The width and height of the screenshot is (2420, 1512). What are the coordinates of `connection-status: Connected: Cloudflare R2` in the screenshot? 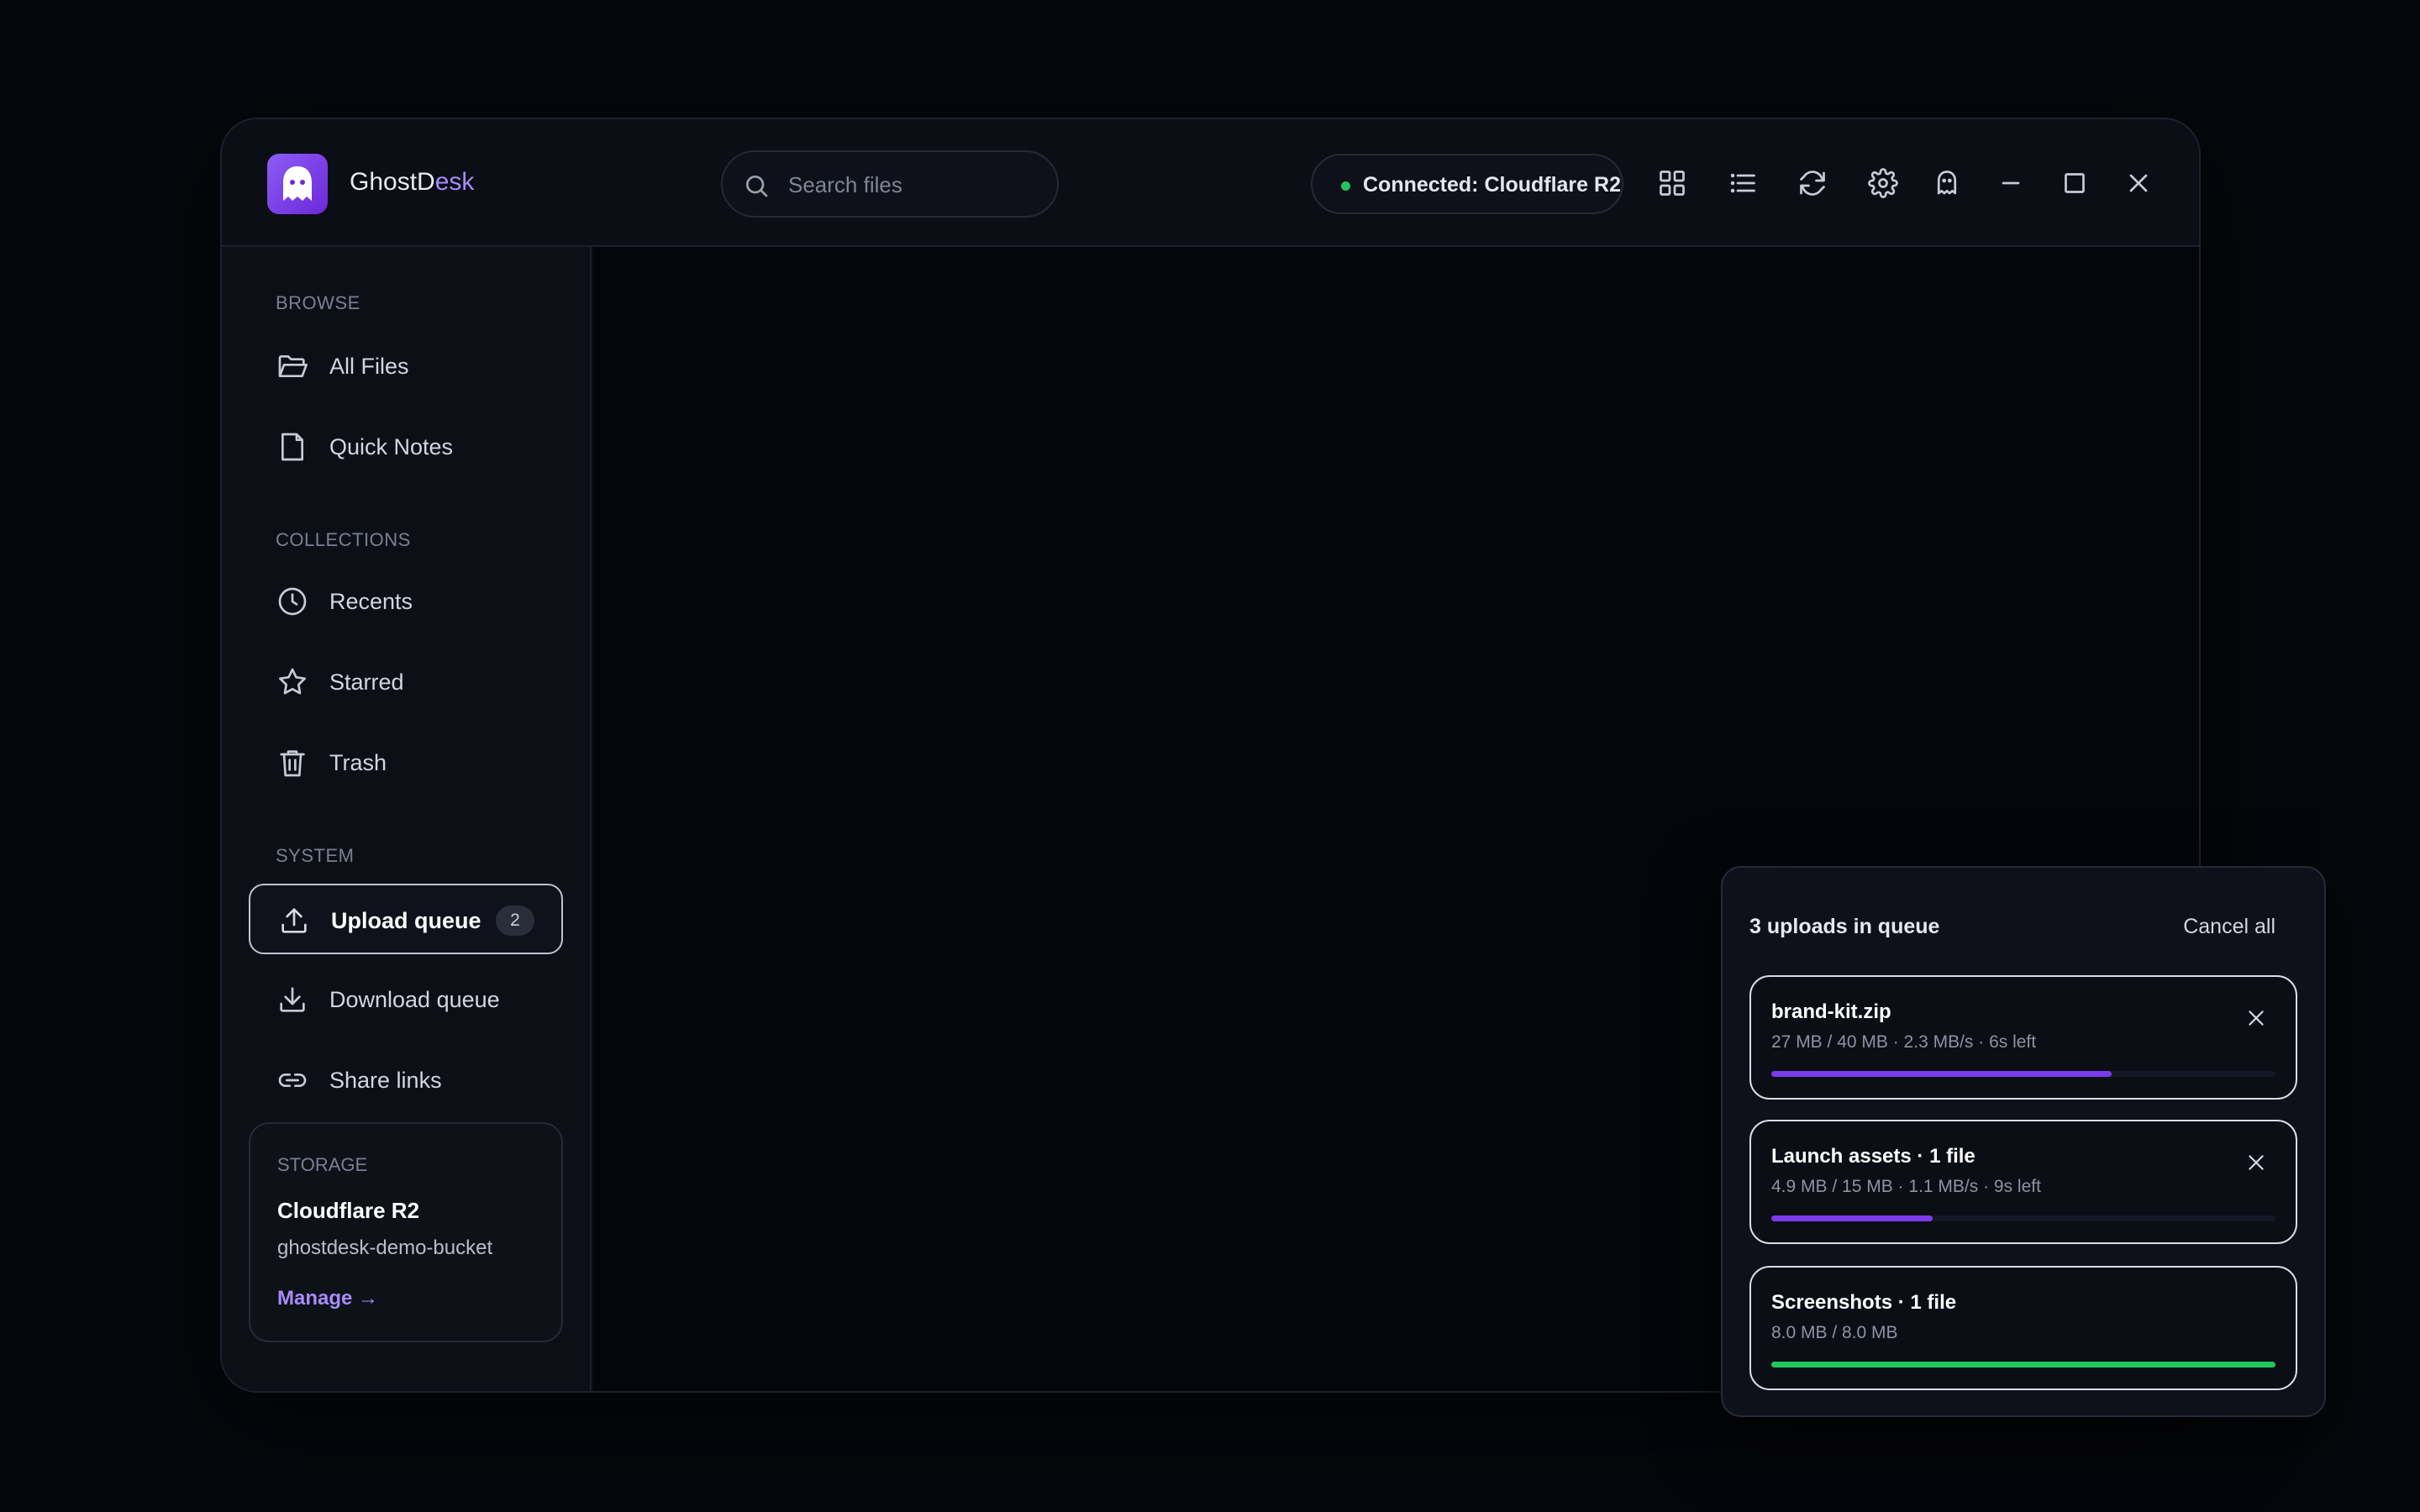 It's located at (1467, 184).